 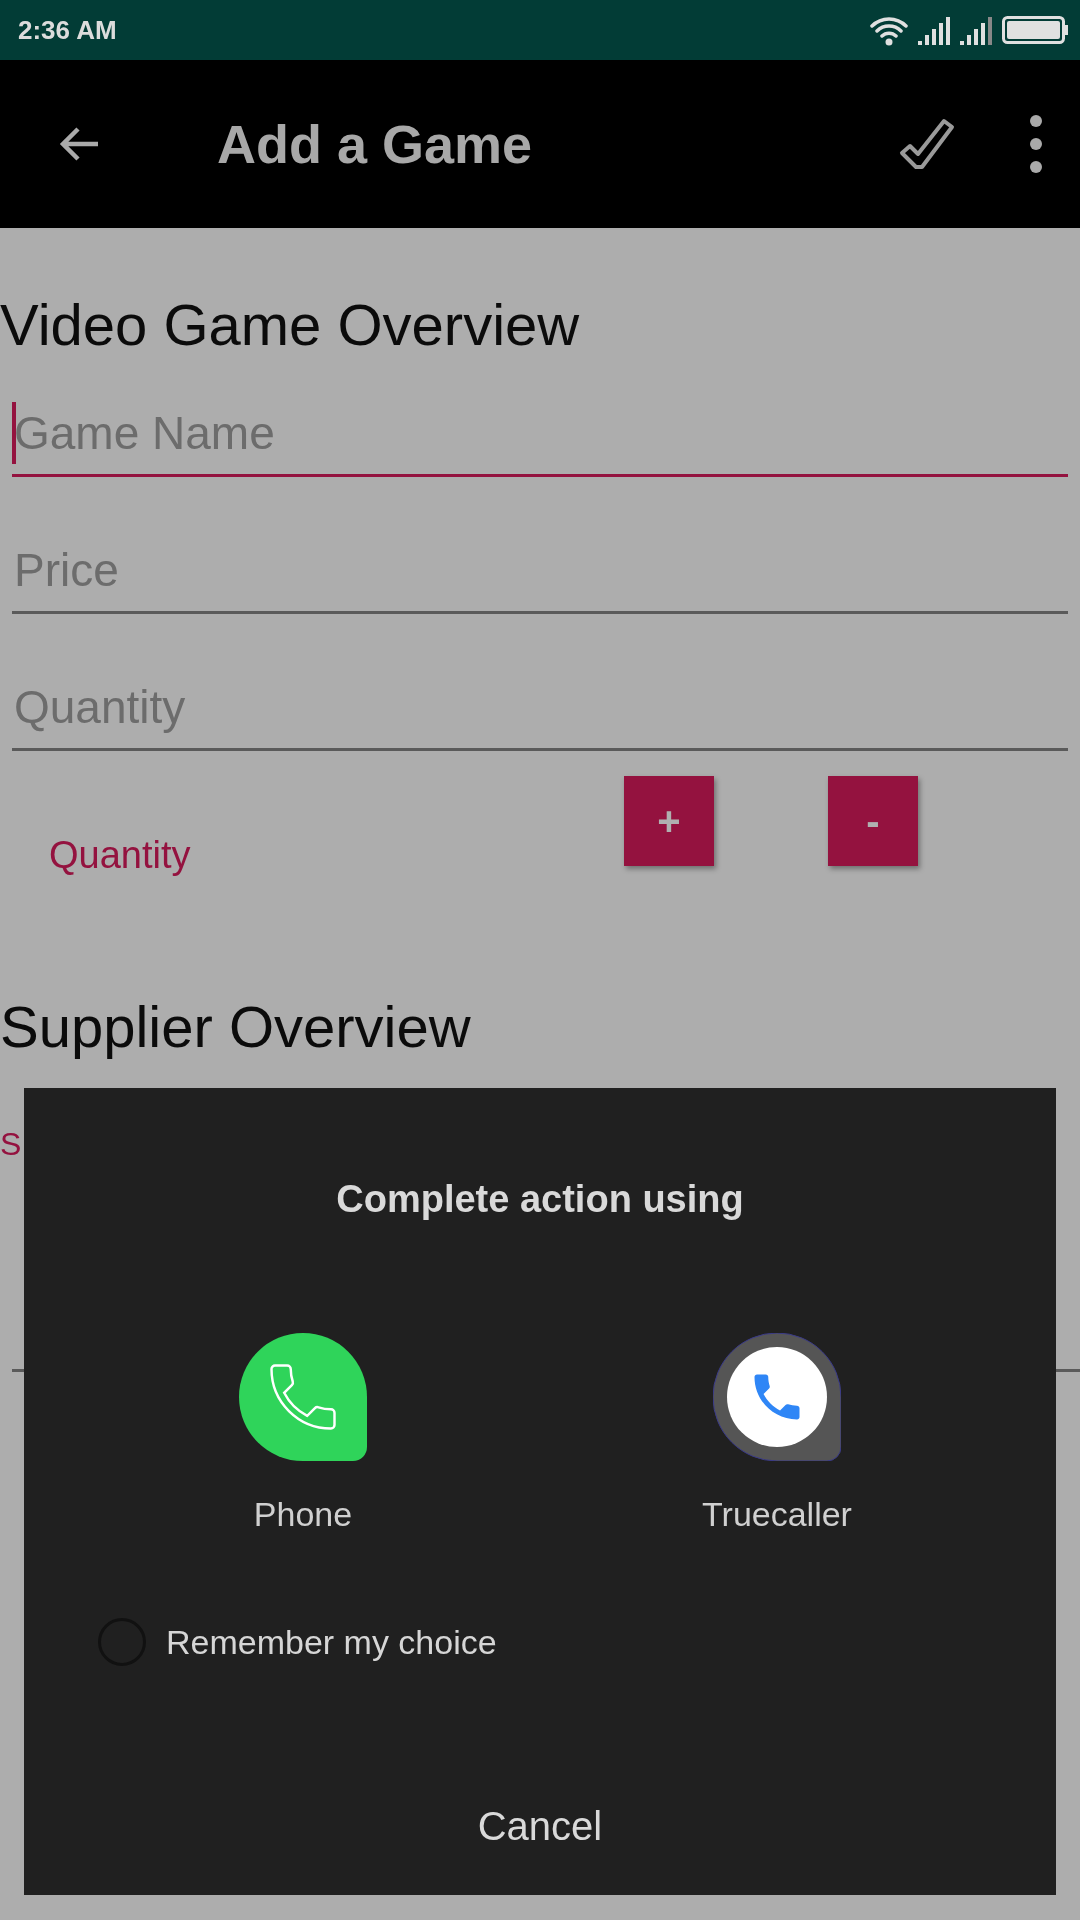 I want to click on input-field: Game Name, so click(x=540, y=434).